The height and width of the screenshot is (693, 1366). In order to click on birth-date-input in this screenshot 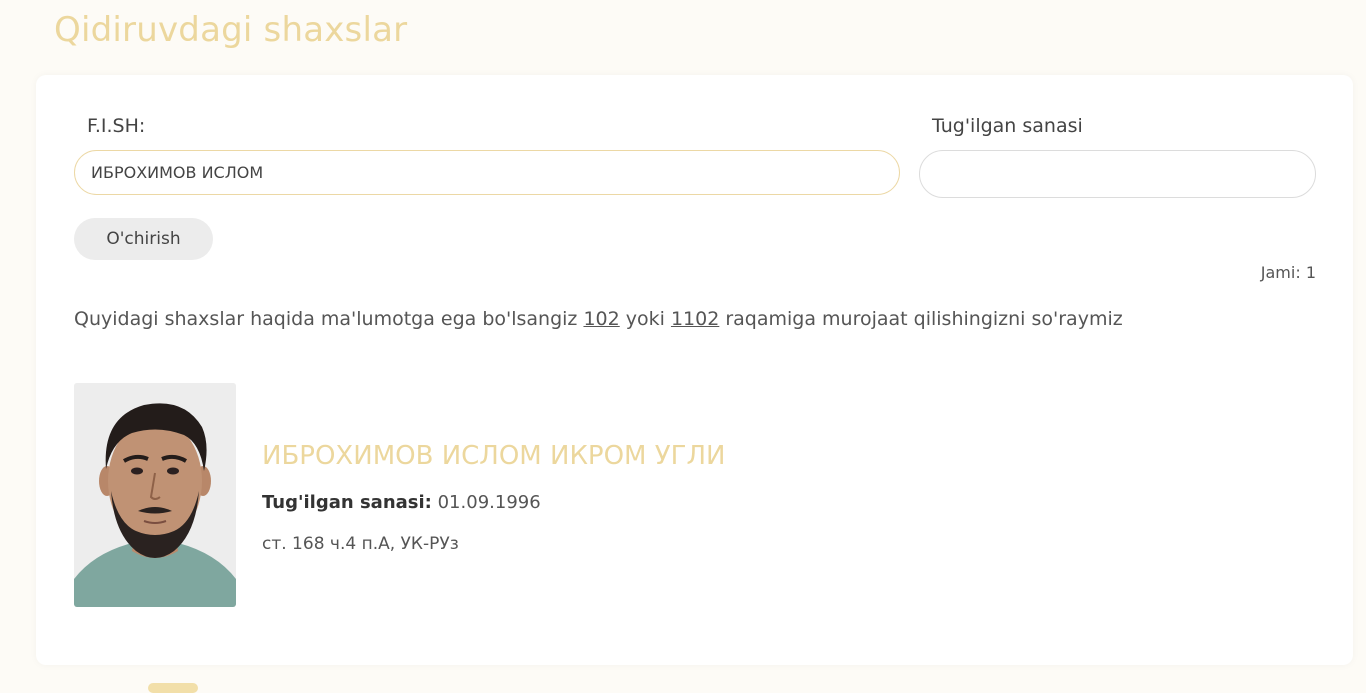, I will do `click(1117, 174)`.